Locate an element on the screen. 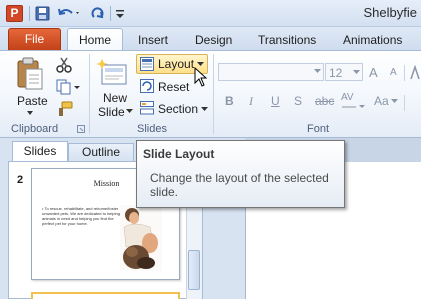 The image size is (421, 299). layout-icon is located at coordinates (147, 64).